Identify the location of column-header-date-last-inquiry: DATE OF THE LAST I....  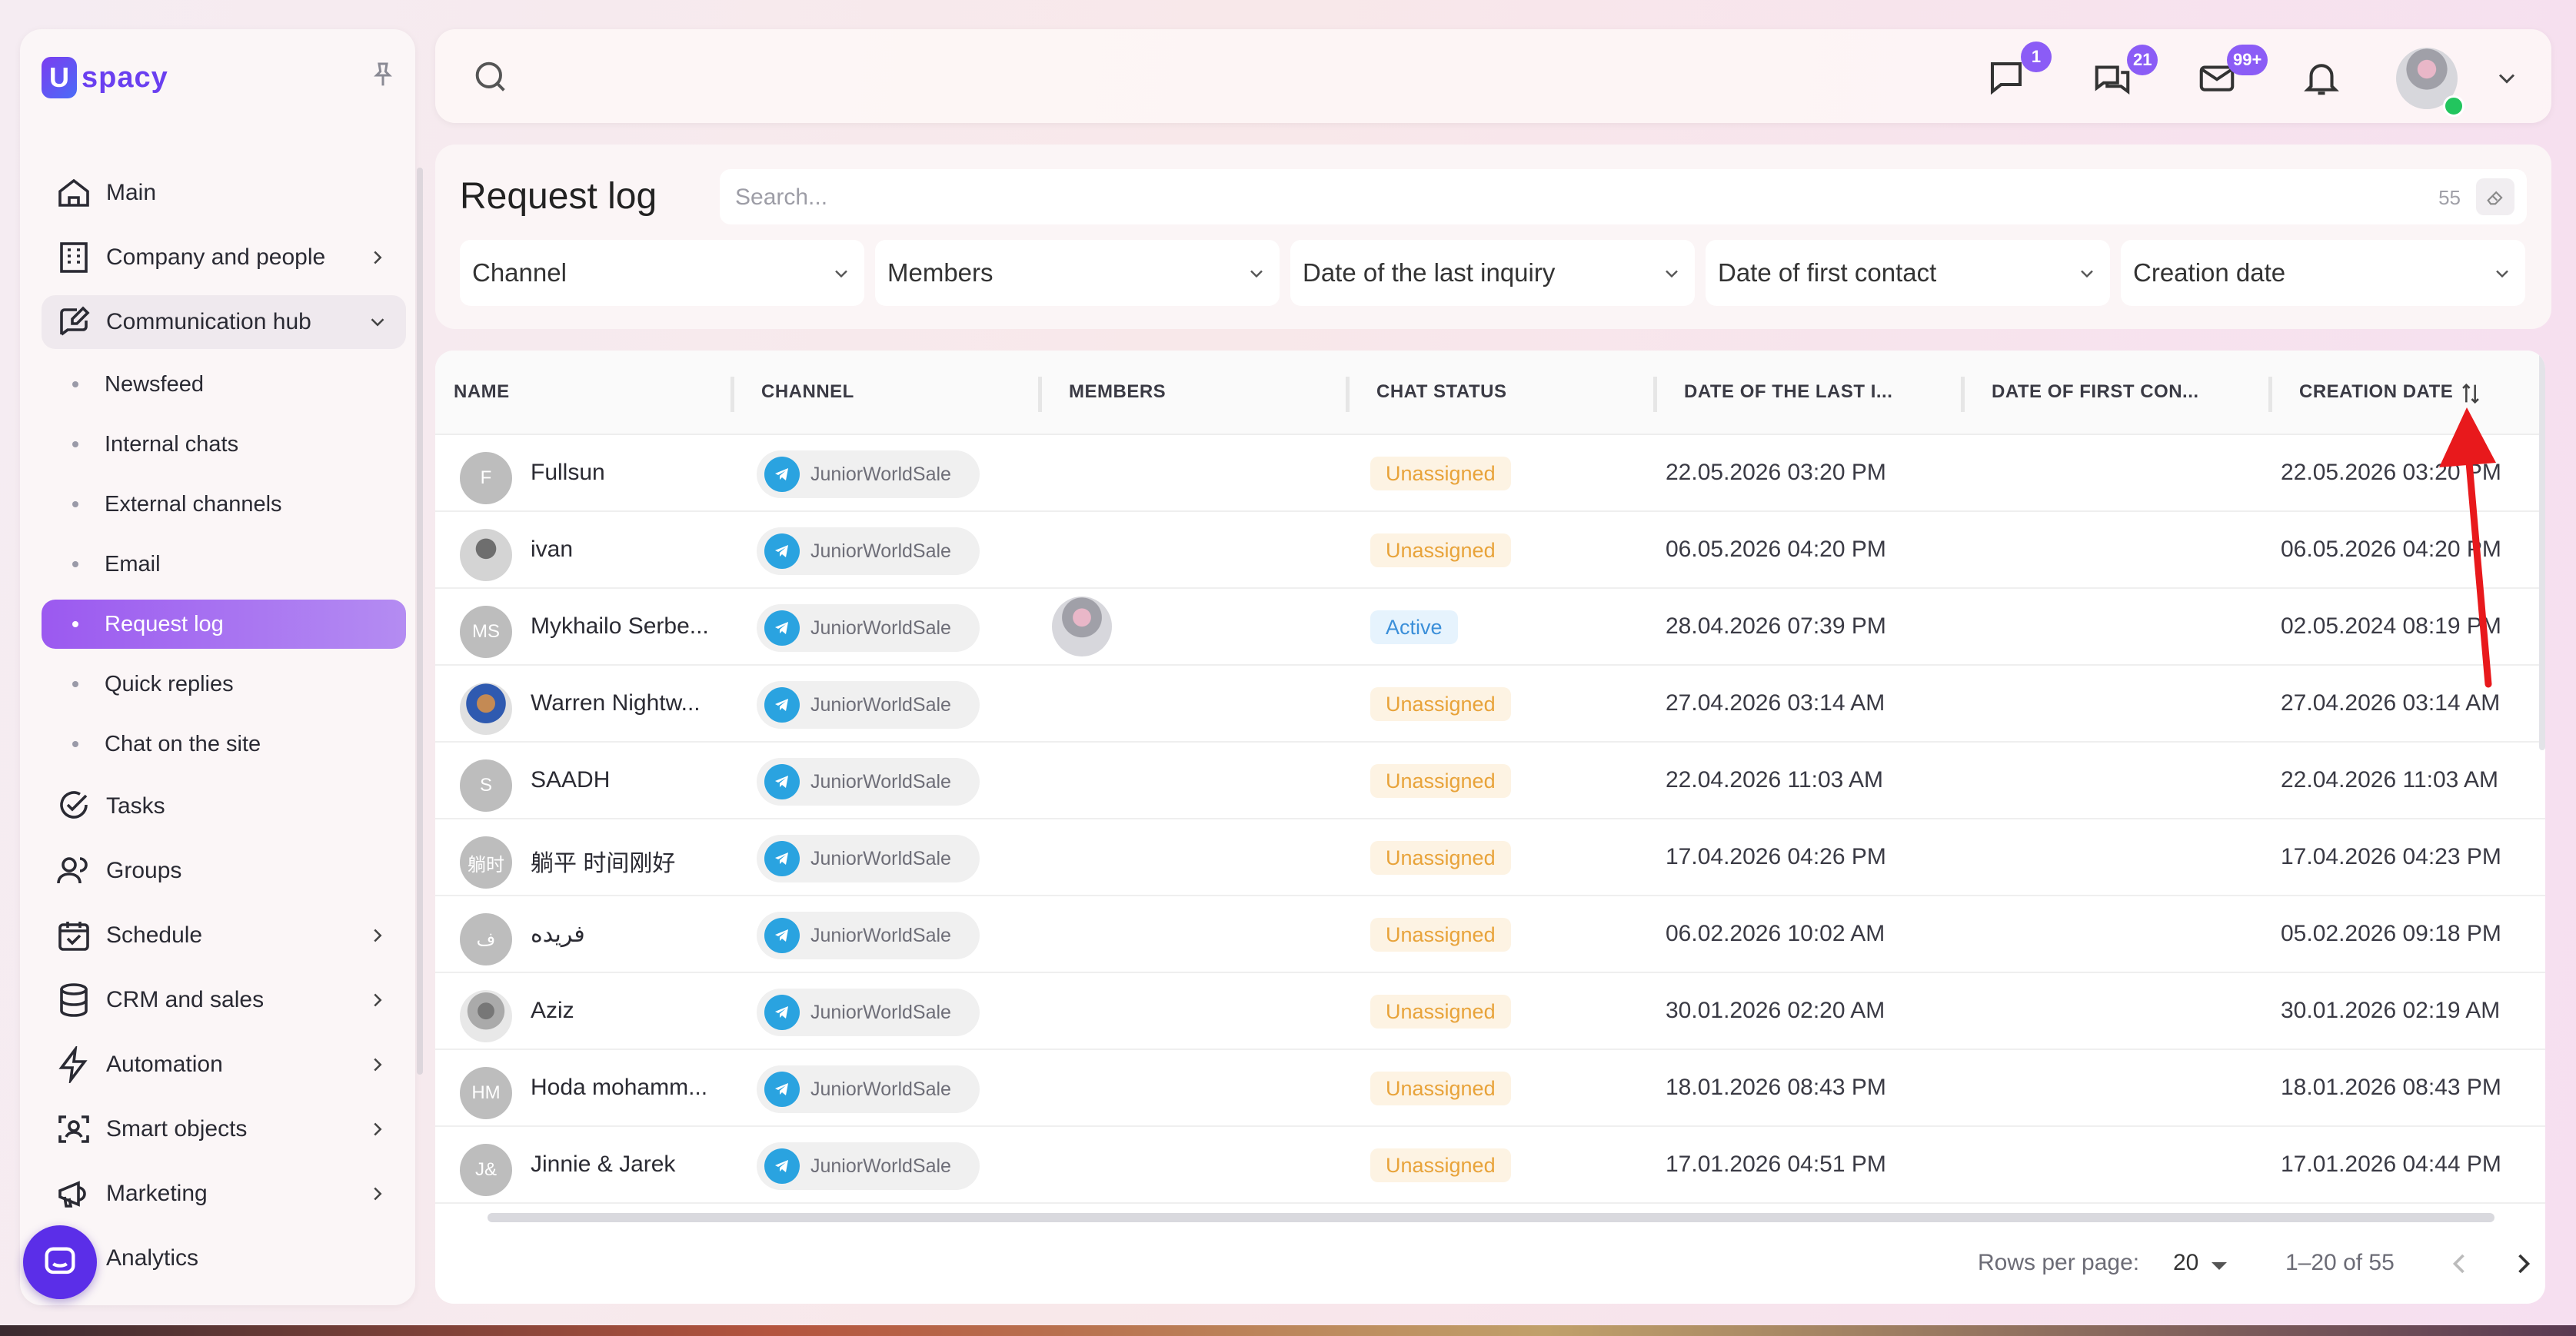
(1788, 392).